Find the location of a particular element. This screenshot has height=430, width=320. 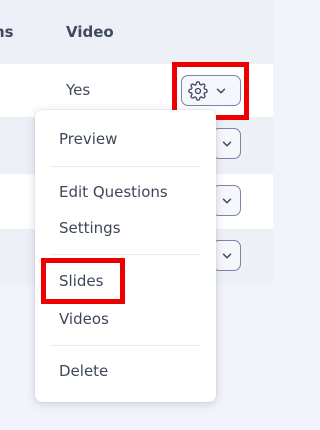

column-header-video: Video is located at coordinates (90, 32).